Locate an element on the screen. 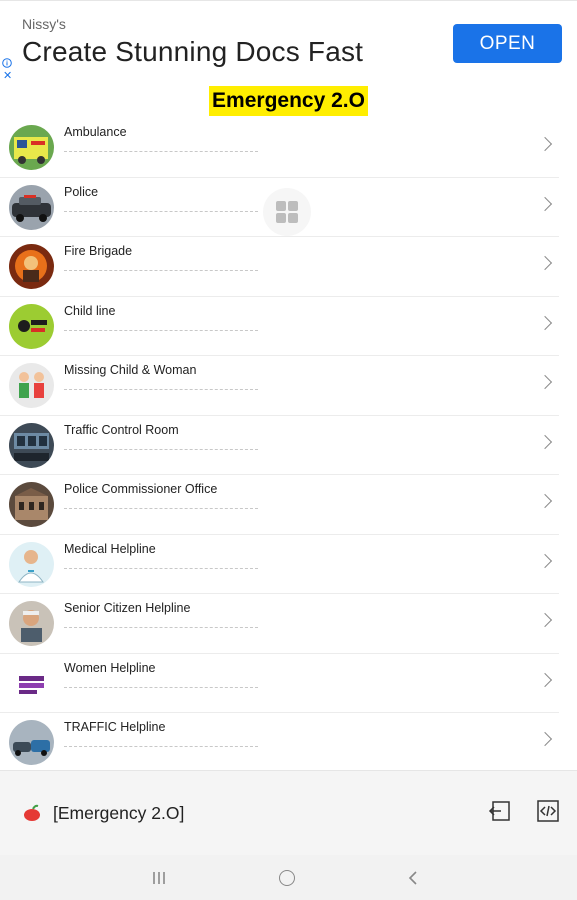  ad-headline: Create Stunning Docs Fast is located at coordinates (192, 52).